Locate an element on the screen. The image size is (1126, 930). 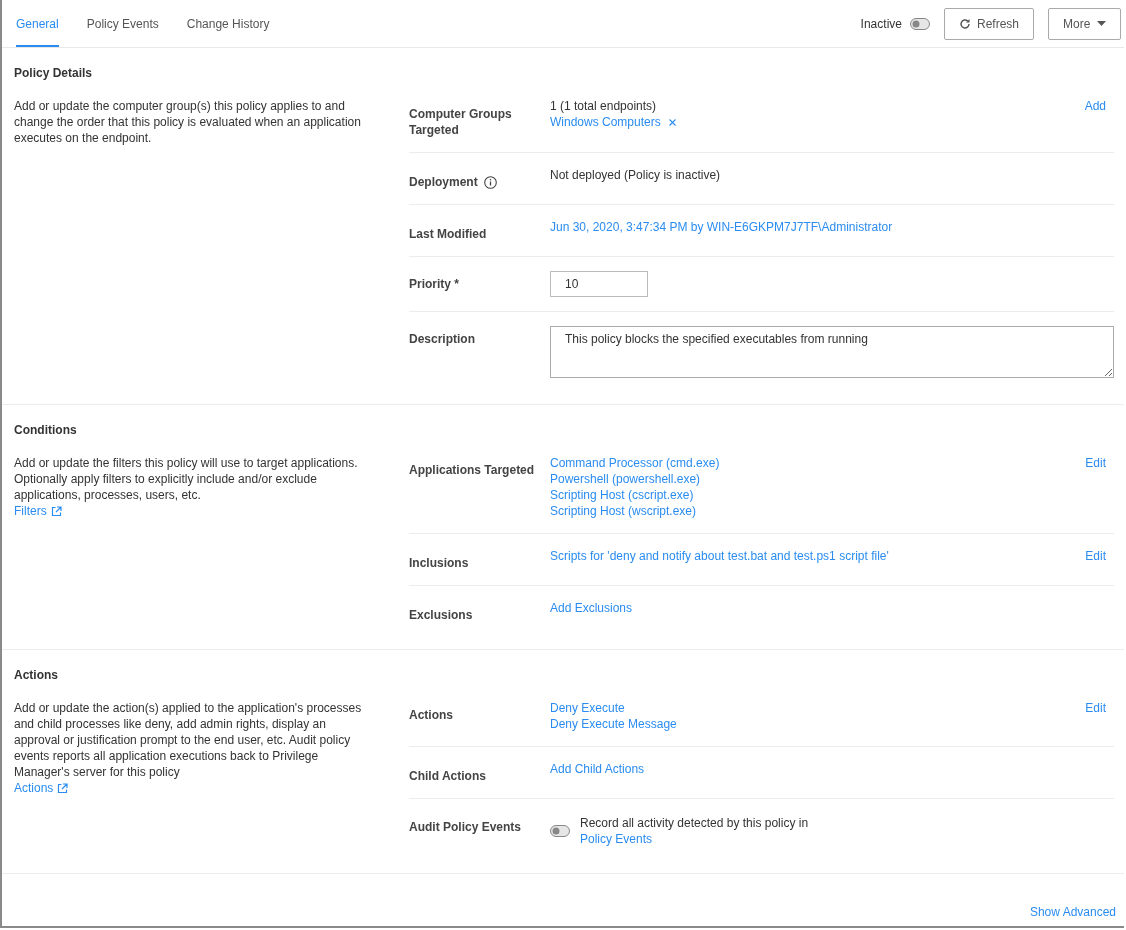
value-link: Add Child Actions is located at coordinates (832, 769).